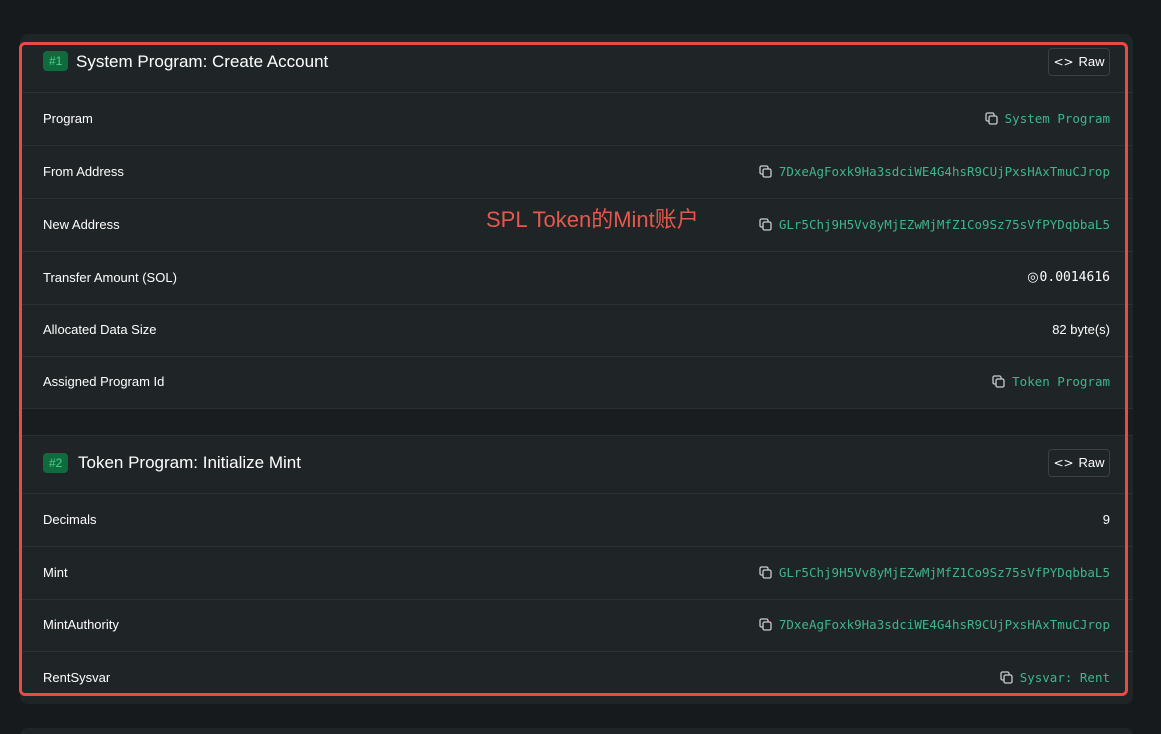 The height and width of the screenshot is (734, 1161). I want to click on row-value: Token Program, so click(1061, 381).